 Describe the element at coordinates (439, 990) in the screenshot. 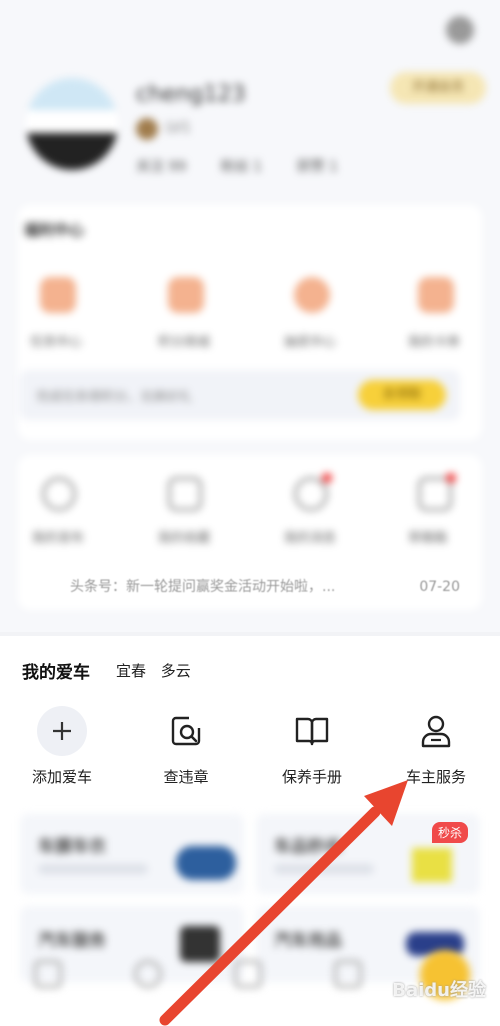

I see `watermark: Baidu经验` at that location.